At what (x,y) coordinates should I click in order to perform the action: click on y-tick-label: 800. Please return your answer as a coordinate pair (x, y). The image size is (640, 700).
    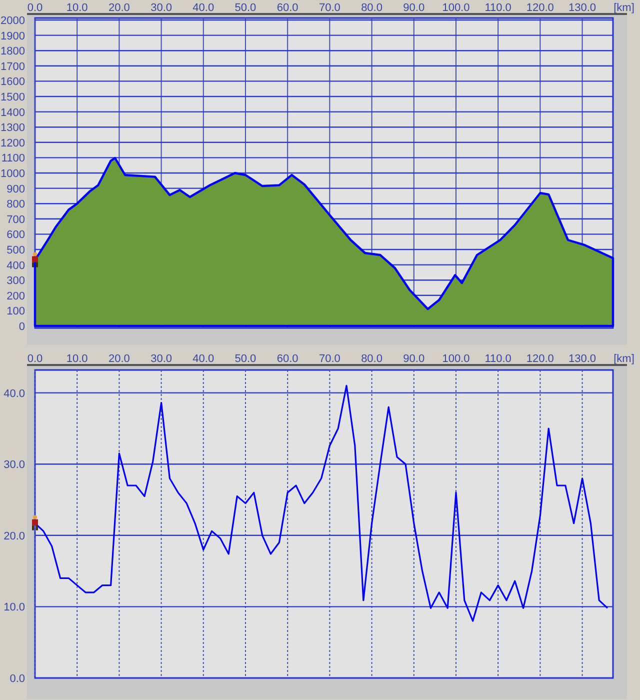
    Looking at the image, I should click on (15, 204).